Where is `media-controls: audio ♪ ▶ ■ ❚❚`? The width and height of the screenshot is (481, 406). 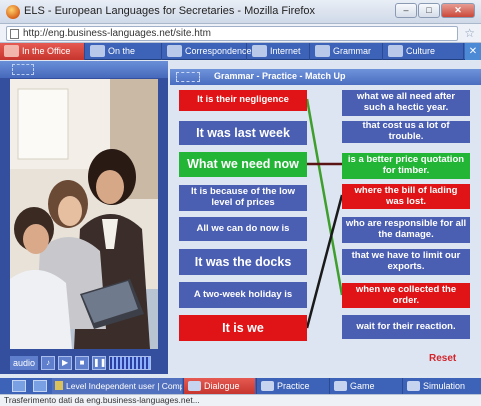
media-controls: audio ♪ ▶ ■ ❚❚ is located at coordinates (84, 363).